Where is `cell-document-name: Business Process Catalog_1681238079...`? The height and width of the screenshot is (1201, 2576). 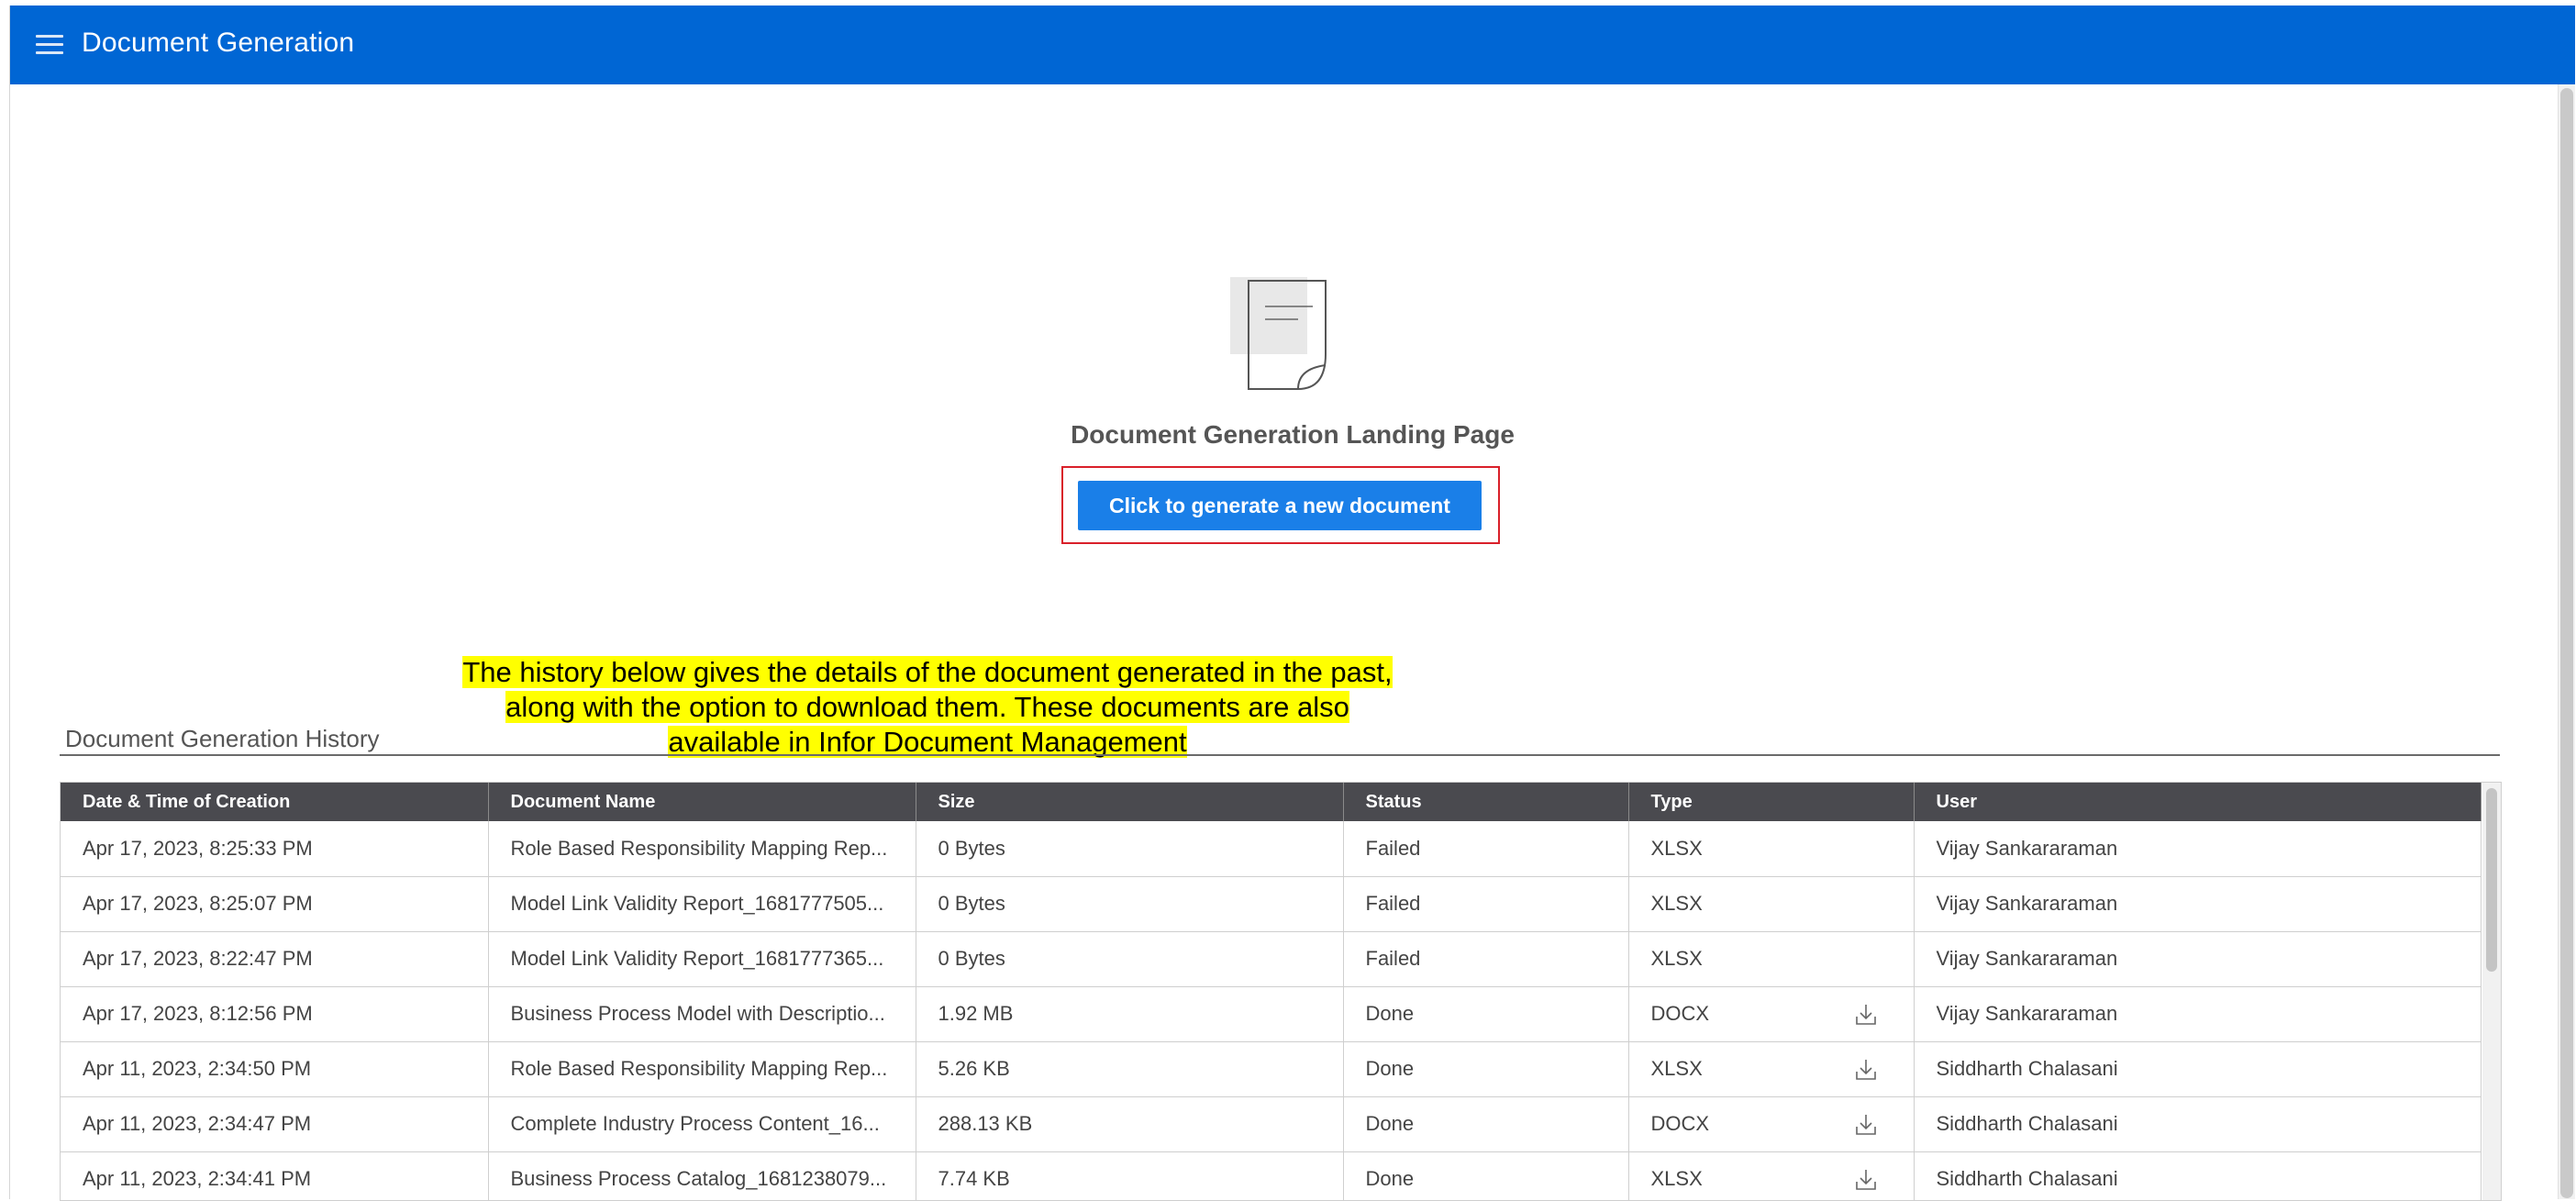 cell-document-name: Business Process Catalog_1681238079... is located at coordinates (702, 1175).